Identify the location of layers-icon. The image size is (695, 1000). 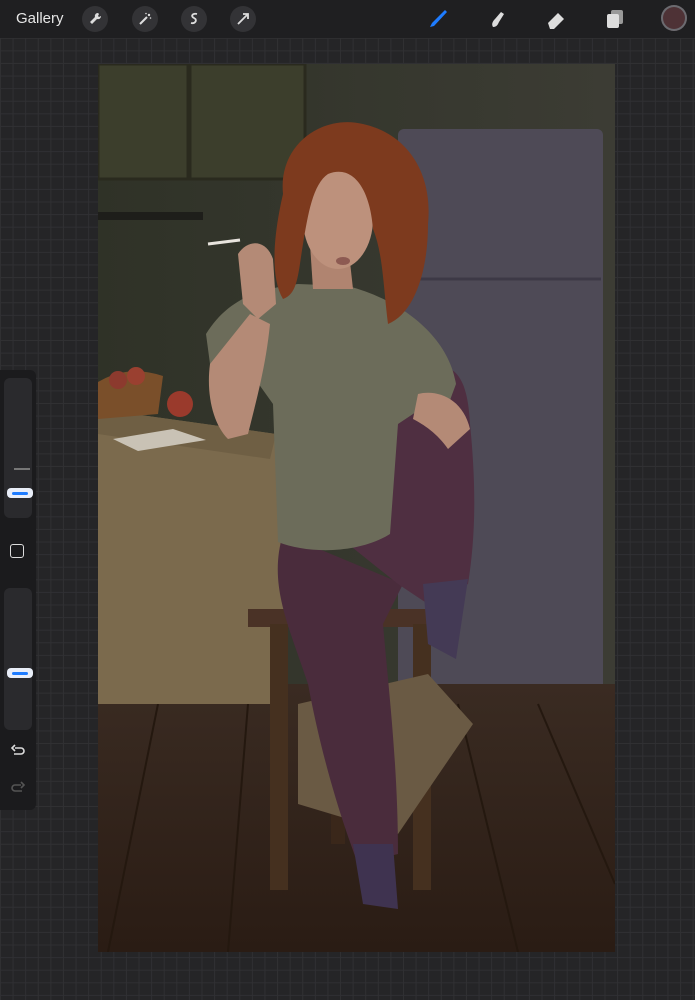
(615, 19).